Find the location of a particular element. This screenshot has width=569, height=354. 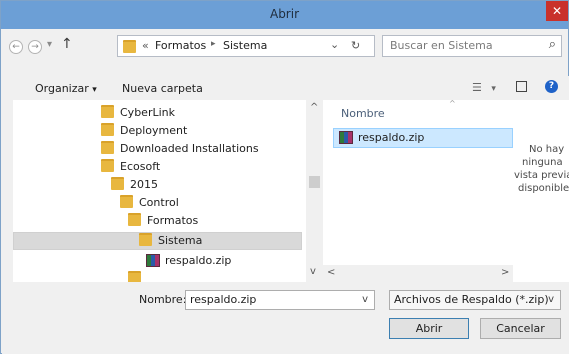

preview-line: No hay is located at coordinates (547, 149).